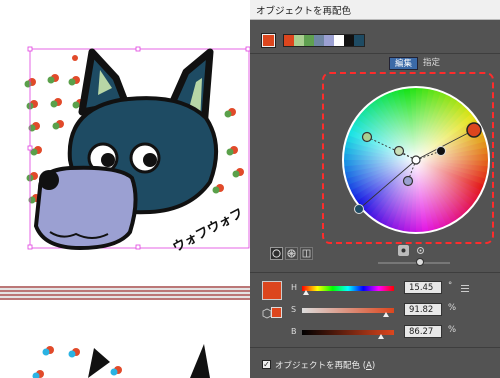  I want to click on saturation-value-field: 91.82, so click(423, 309).